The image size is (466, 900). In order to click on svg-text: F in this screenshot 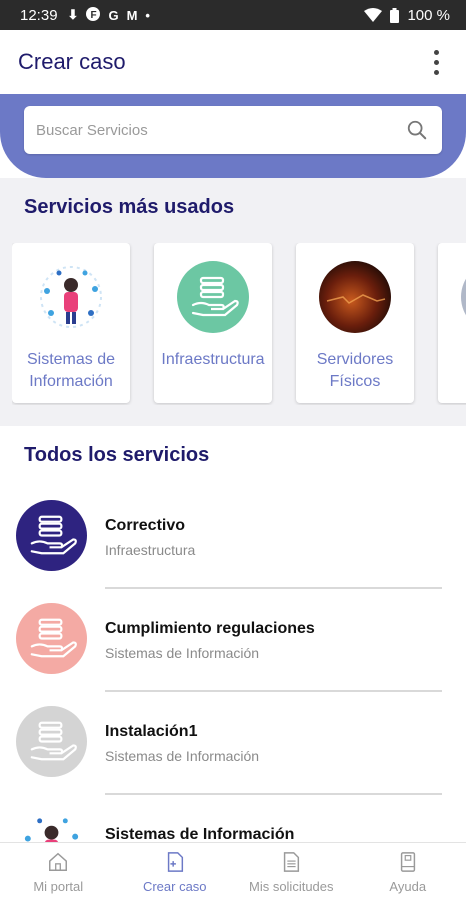, I will do `click(94, 15)`.